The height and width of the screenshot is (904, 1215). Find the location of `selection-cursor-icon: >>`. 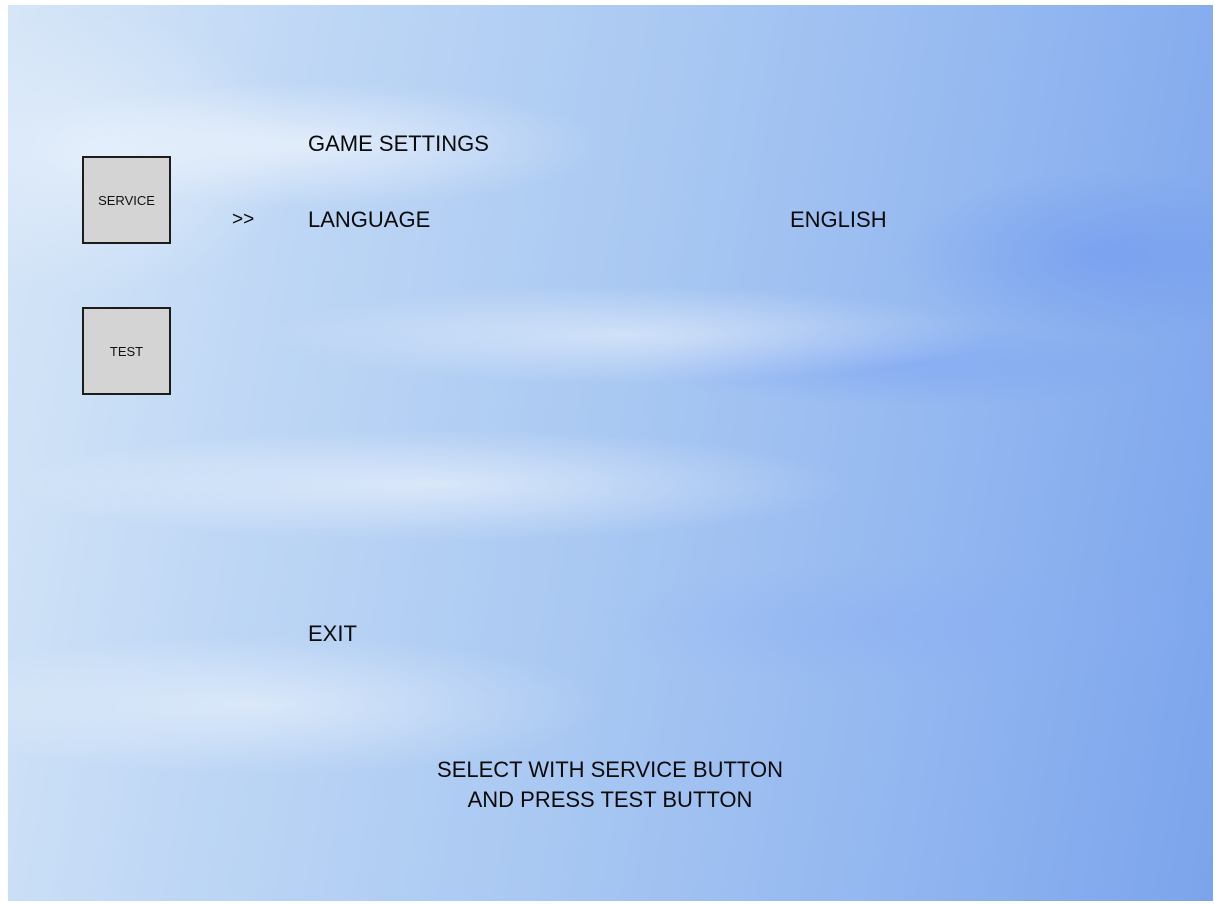

selection-cursor-icon: >> is located at coordinates (243, 219).